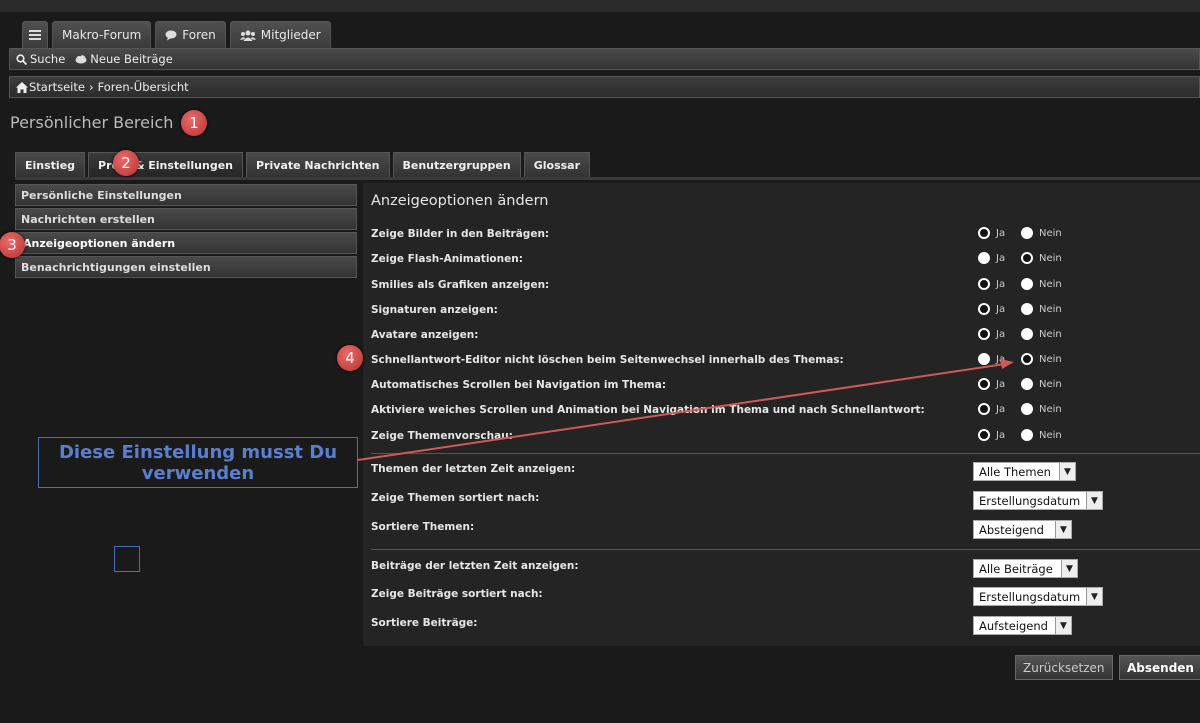 The image size is (1200, 723). What do you see at coordinates (318, 164) in the screenshot?
I see `tab-private-nachrichten: Private Nachrichten` at bounding box center [318, 164].